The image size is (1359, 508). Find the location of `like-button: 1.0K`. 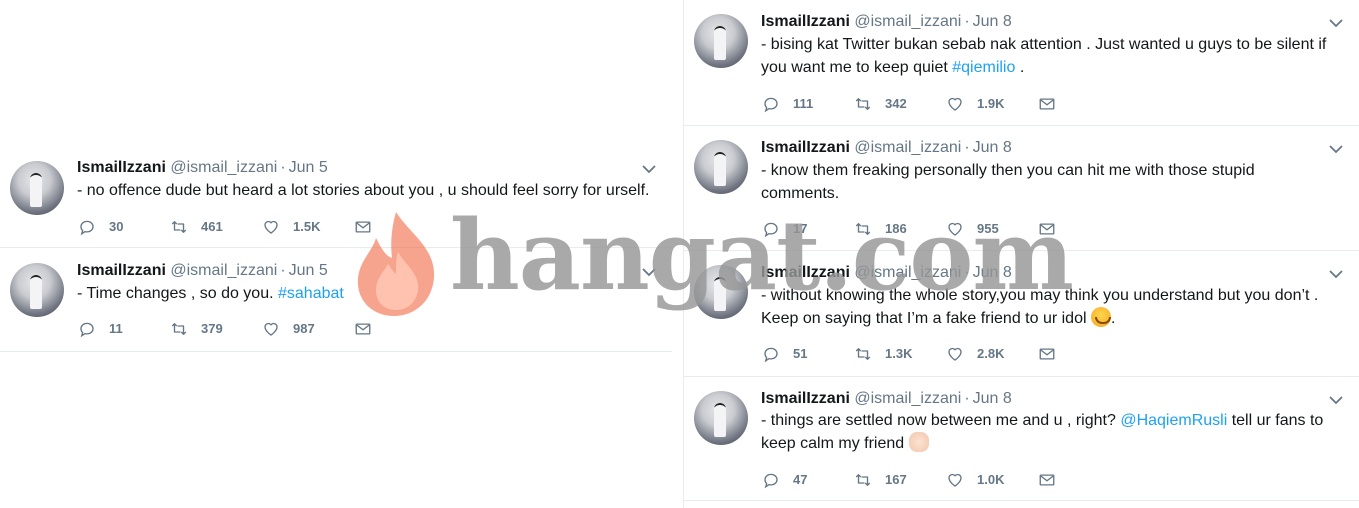

like-button: 1.0K is located at coordinates (991, 480).